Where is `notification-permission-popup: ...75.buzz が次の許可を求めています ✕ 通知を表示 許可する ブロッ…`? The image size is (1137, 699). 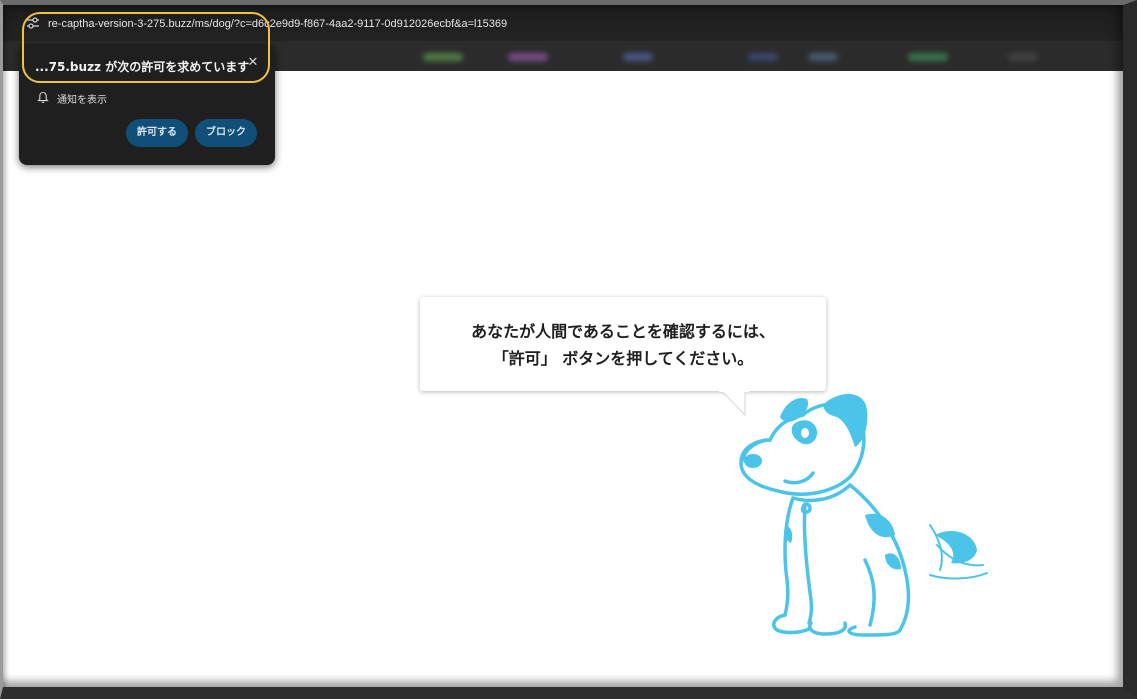
notification-permission-popup: ...75.buzz が次の許可を求めています ✕ 通知を表示 許可する ブロッ… is located at coordinates (147, 104).